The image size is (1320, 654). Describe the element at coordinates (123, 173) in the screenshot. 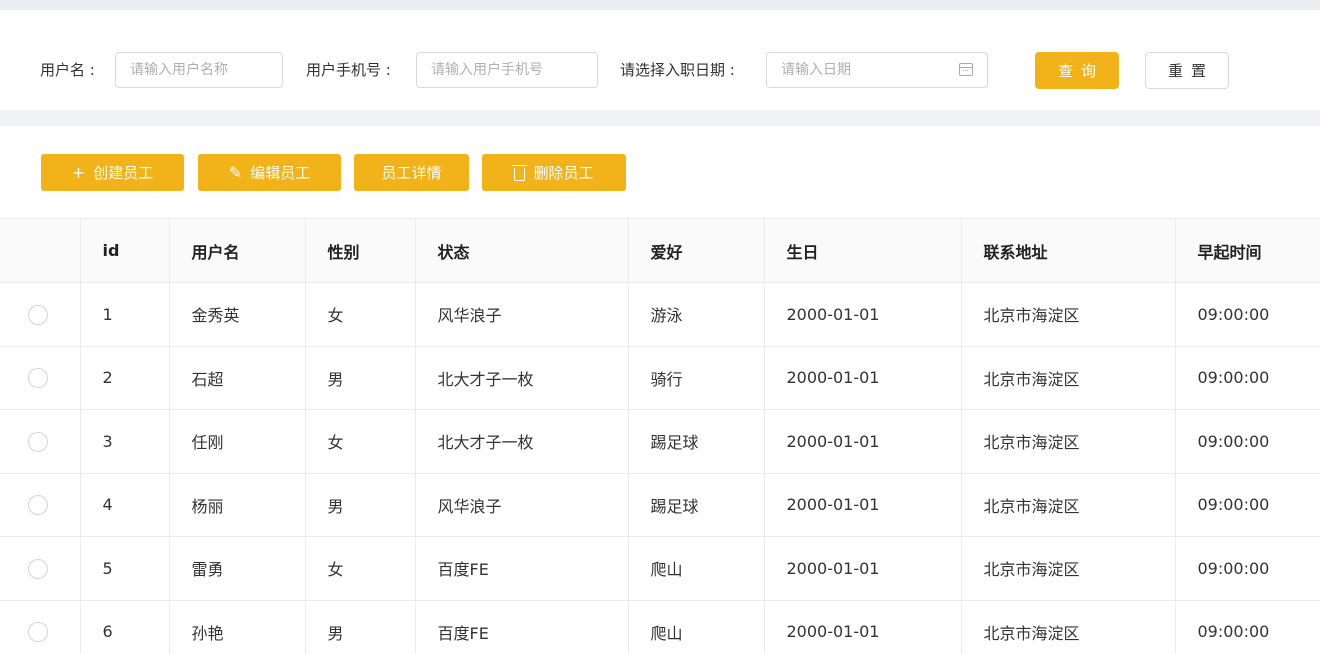

I see `create-employee-label: 创建员工` at that location.